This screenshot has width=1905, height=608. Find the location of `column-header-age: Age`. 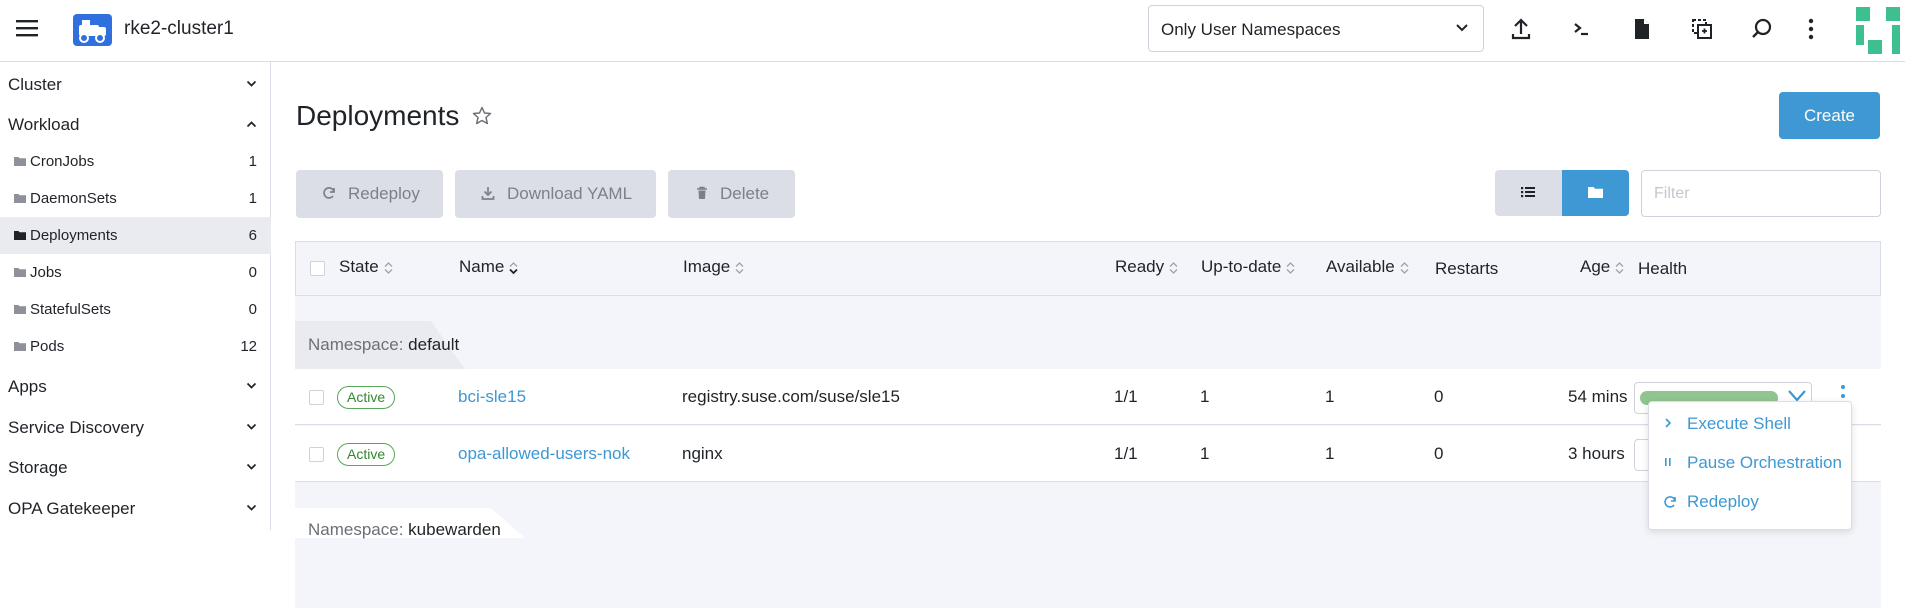

column-header-age: Age is located at coordinates (1602, 267).